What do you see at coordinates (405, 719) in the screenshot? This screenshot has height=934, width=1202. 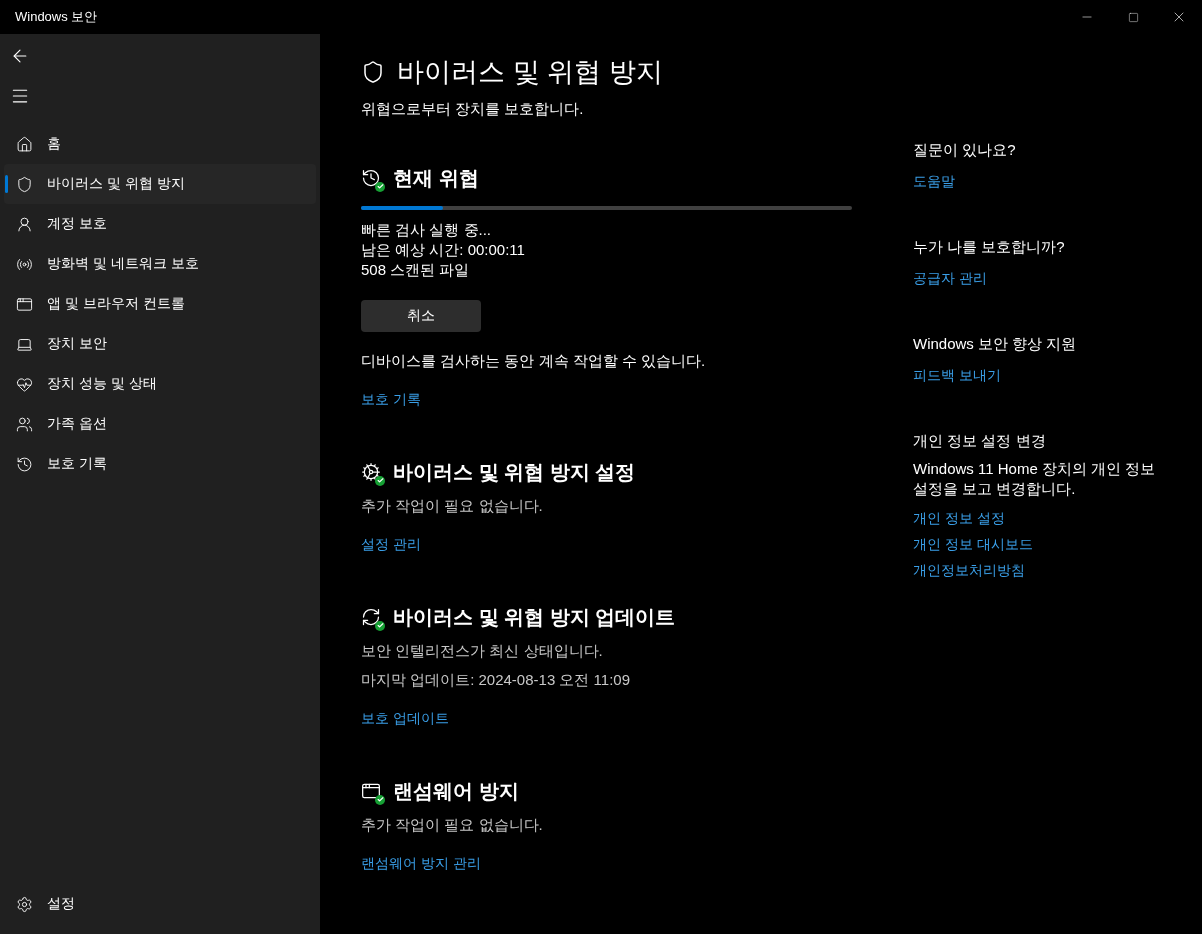 I see `section-link: 보호 업데이트` at bounding box center [405, 719].